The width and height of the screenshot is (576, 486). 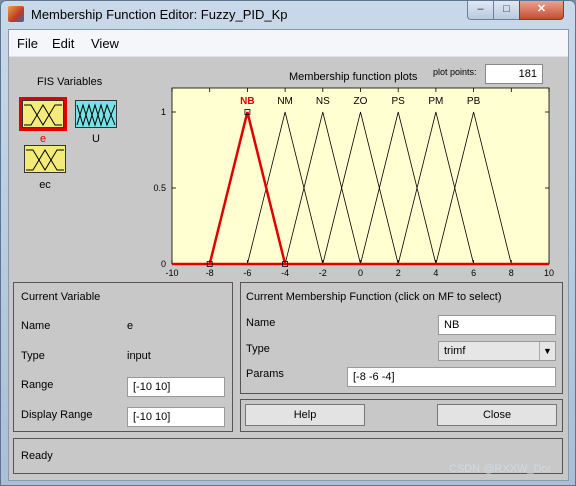 What do you see at coordinates (163, 264) in the screenshot?
I see `y-tick-label: 0` at bounding box center [163, 264].